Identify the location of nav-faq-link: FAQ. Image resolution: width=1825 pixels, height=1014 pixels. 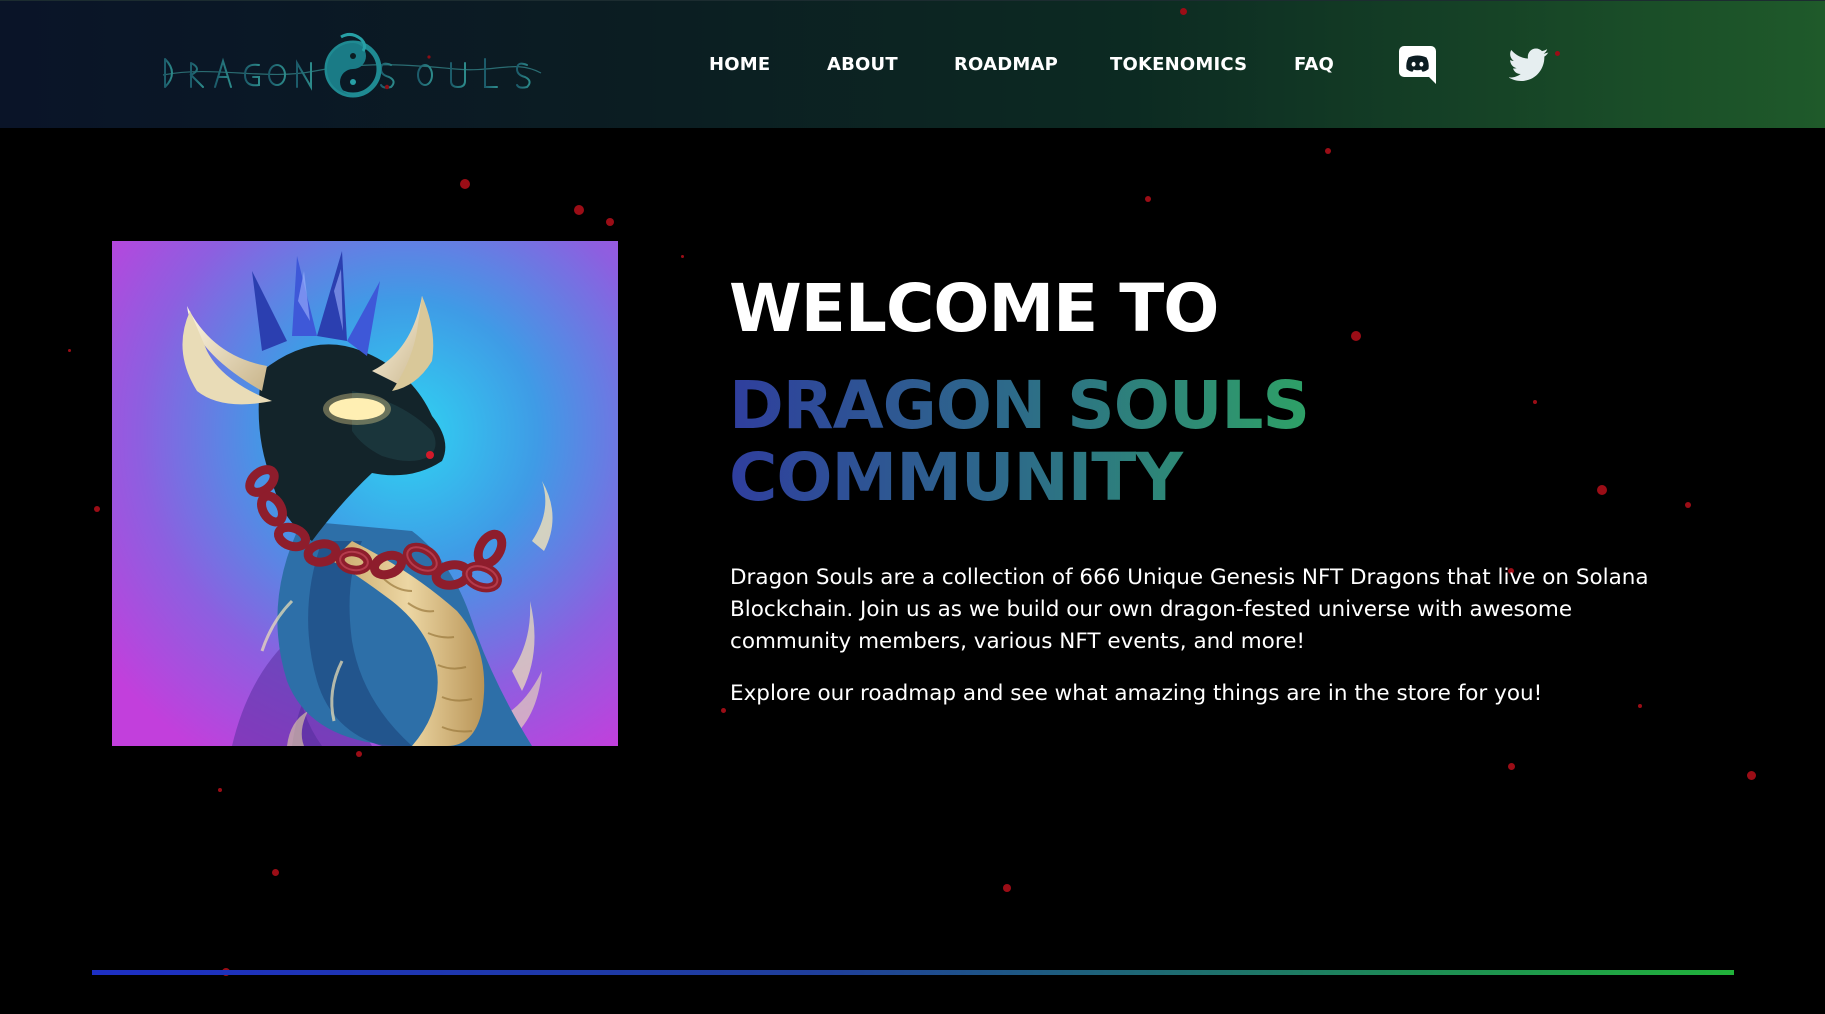
(1314, 64).